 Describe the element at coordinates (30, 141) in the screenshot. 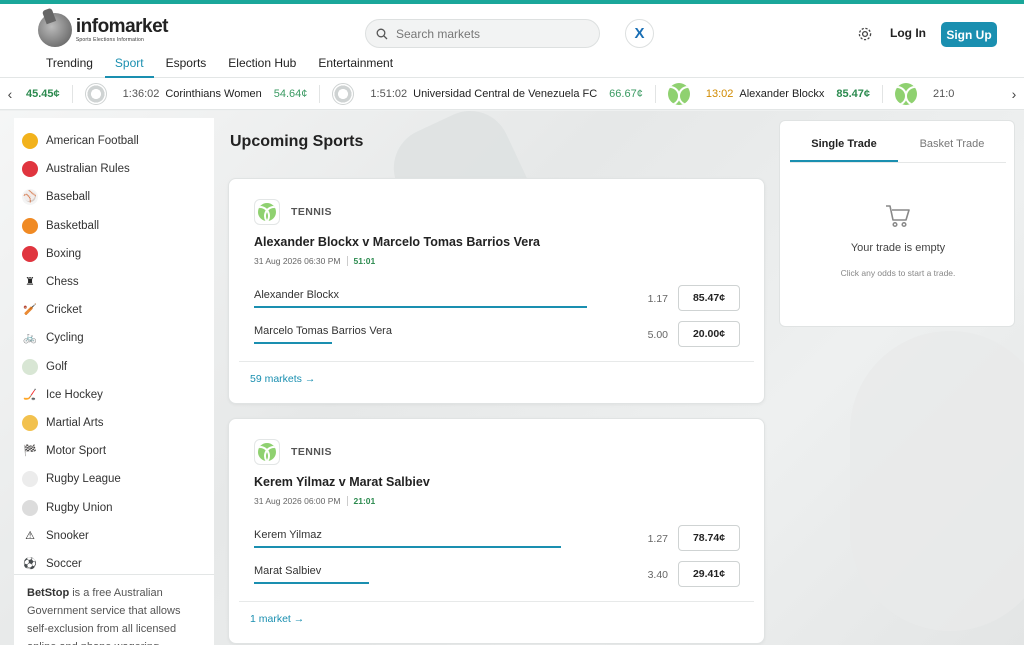

I see `football-helmet-icon` at that location.